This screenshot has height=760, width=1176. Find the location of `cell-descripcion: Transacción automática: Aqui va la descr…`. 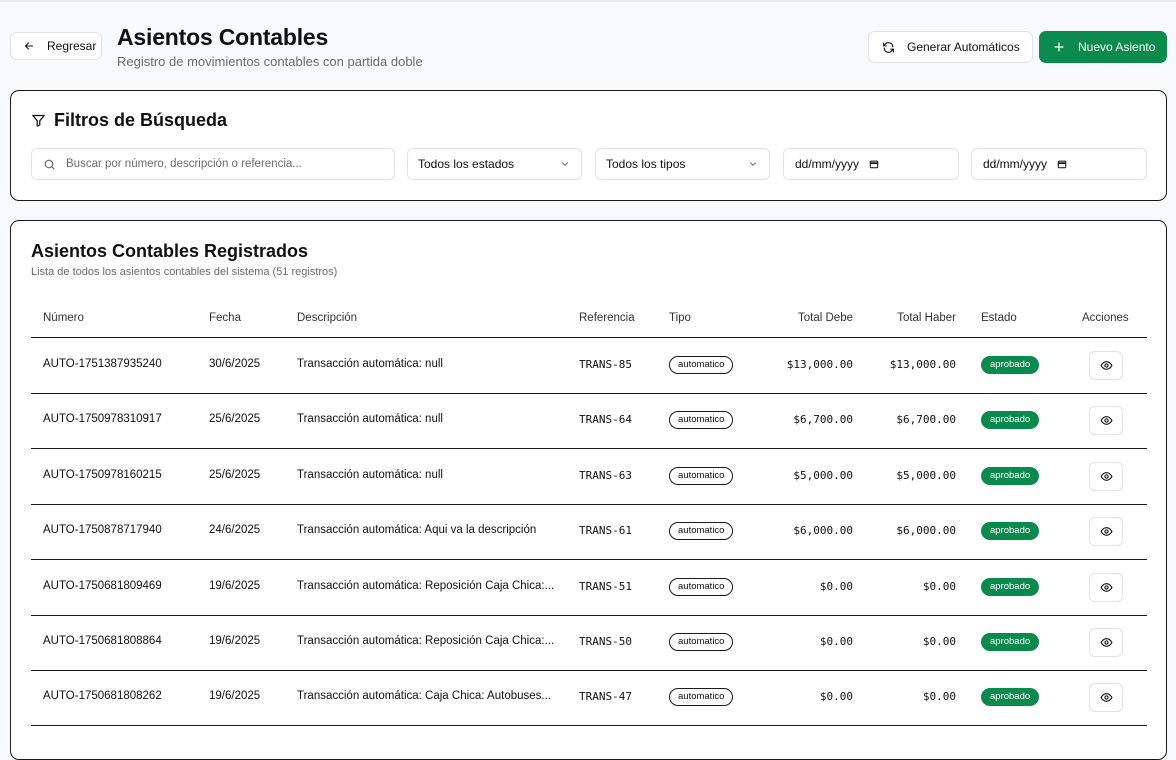

cell-descripcion: Transacción automática: Aqui va la descr… is located at coordinates (417, 530).